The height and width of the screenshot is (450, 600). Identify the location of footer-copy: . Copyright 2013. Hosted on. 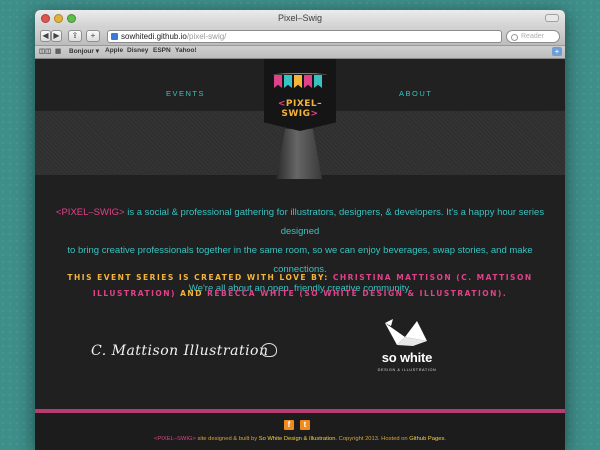
(372, 439).